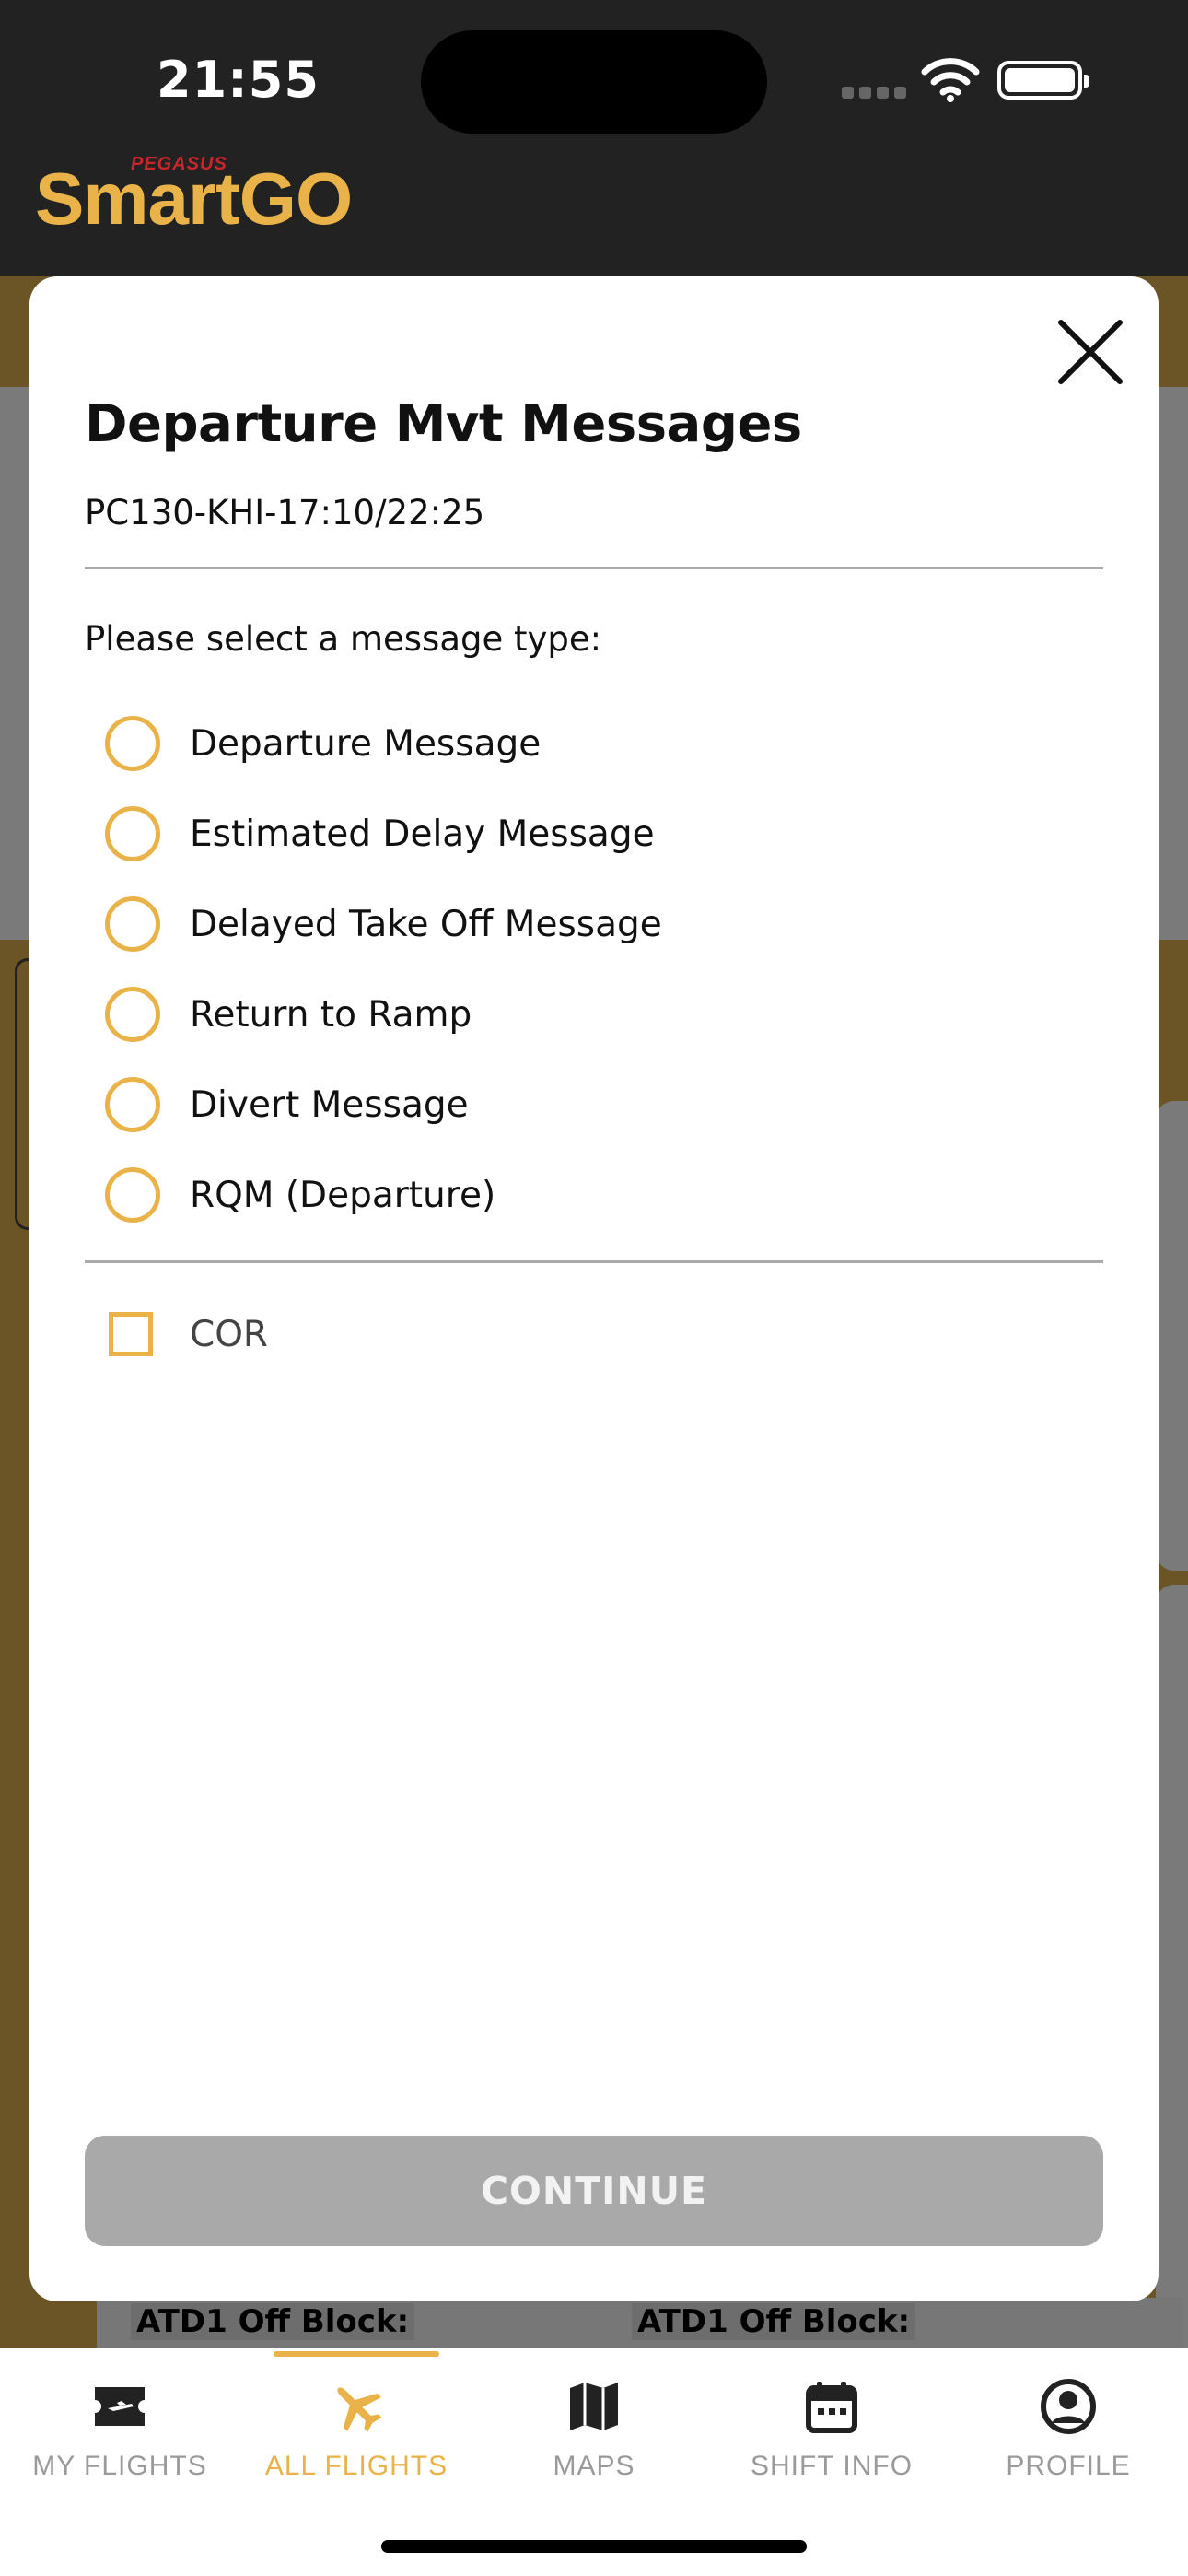 The image size is (1188, 2576). What do you see at coordinates (951, 80) in the screenshot?
I see `wifi-icon` at bounding box center [951, 80].